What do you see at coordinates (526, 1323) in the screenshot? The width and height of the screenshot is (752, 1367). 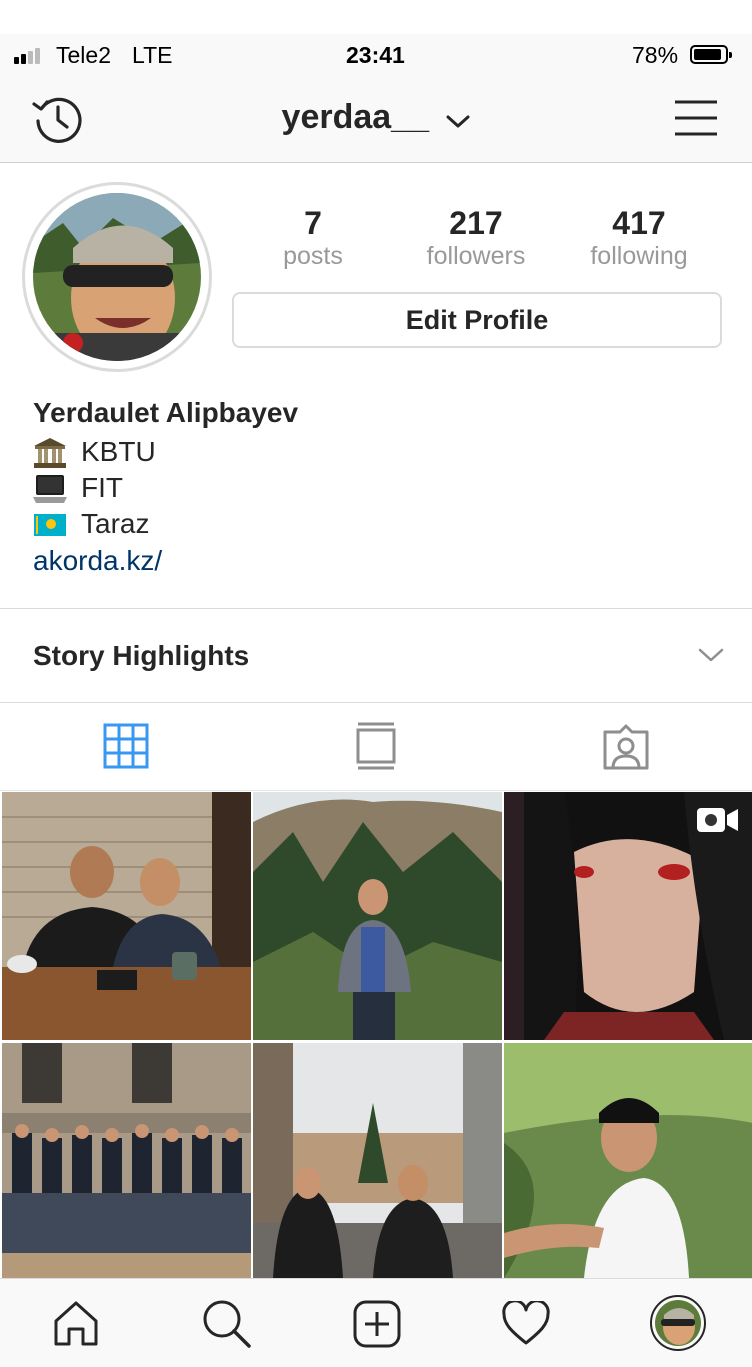 I see `activity-heart-icon` at bounding box center [526, 1323].